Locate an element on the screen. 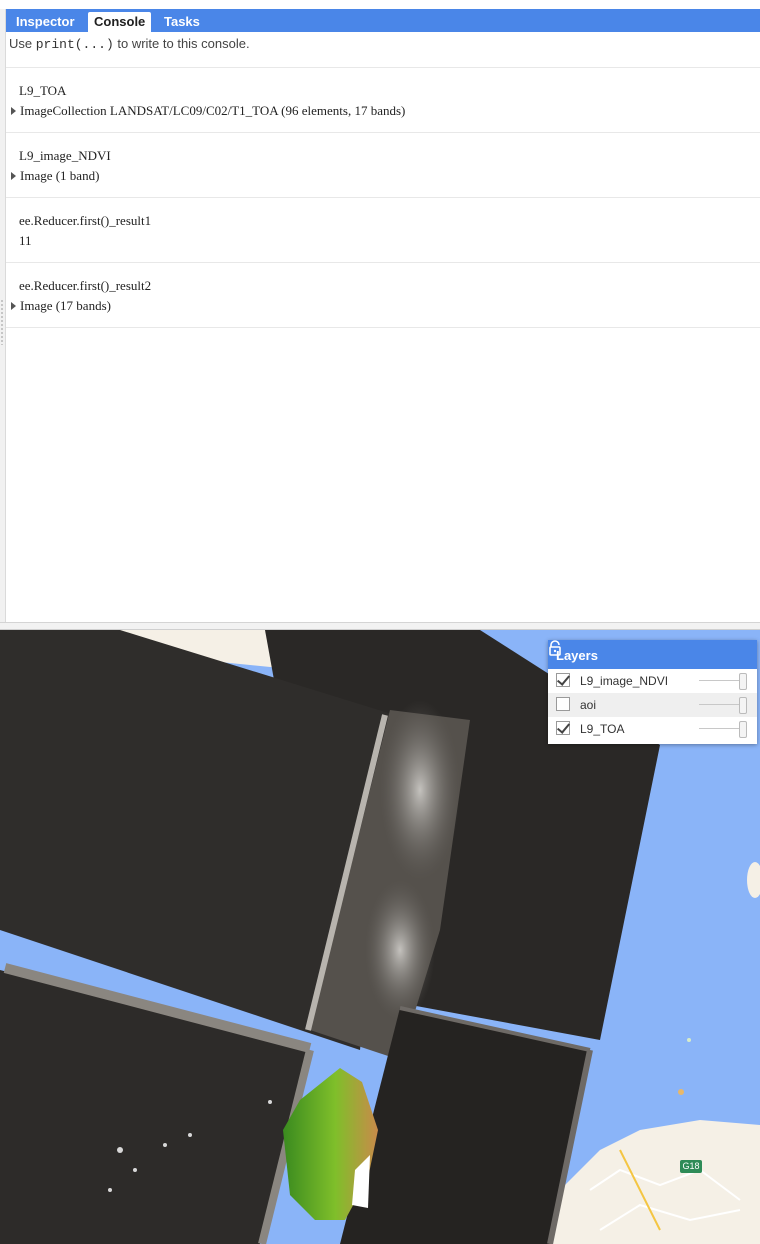 This screenshot has height=1244, width=760. panel-tab-bar: Inspector Console Tasks is located at coordinates (383, 20).